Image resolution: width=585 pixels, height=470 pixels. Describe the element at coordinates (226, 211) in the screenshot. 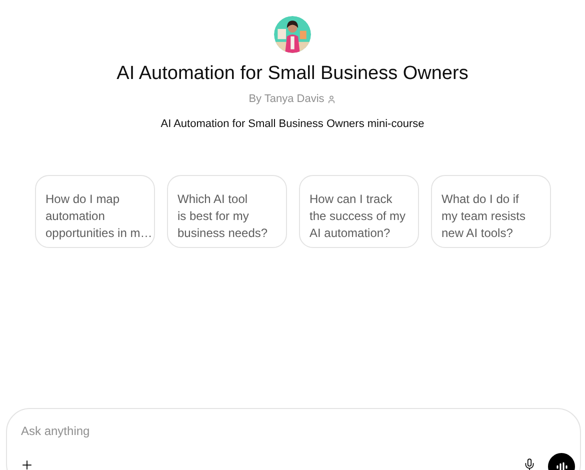

I see `suggestion-card: Which AI tool is best for my business needs?` at that location.